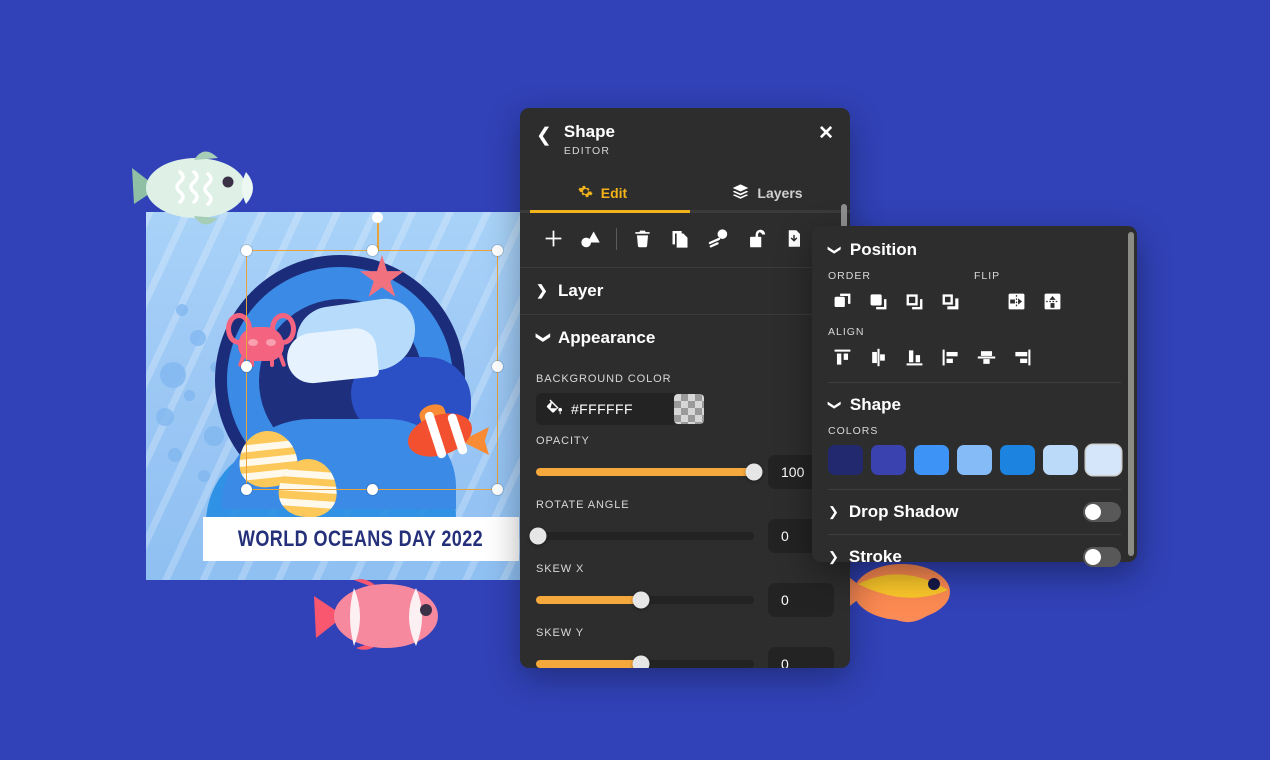 The height and width of the screenshot is (760, 1270). What do you see at coordinates (801, 599) in the screenshot?
I see `skew-x-value: 0` at bounding box center [801, 599].